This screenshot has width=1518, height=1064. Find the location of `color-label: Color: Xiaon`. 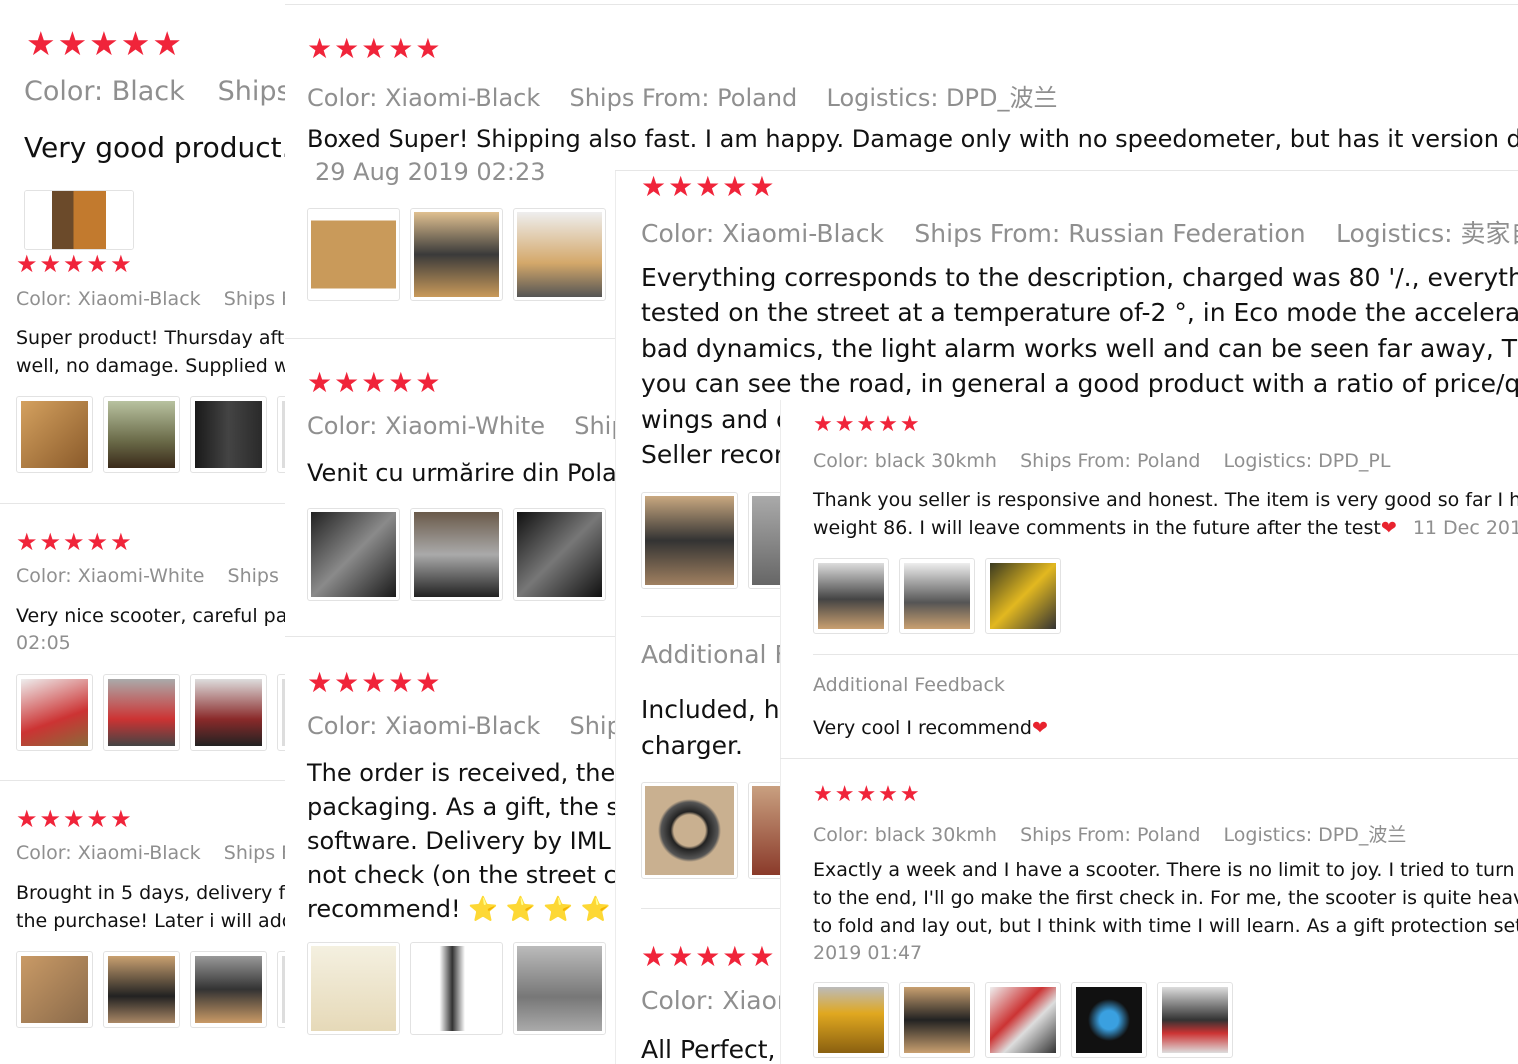

color-label: Color: Xiaon is located at coordinates (717, 1000).